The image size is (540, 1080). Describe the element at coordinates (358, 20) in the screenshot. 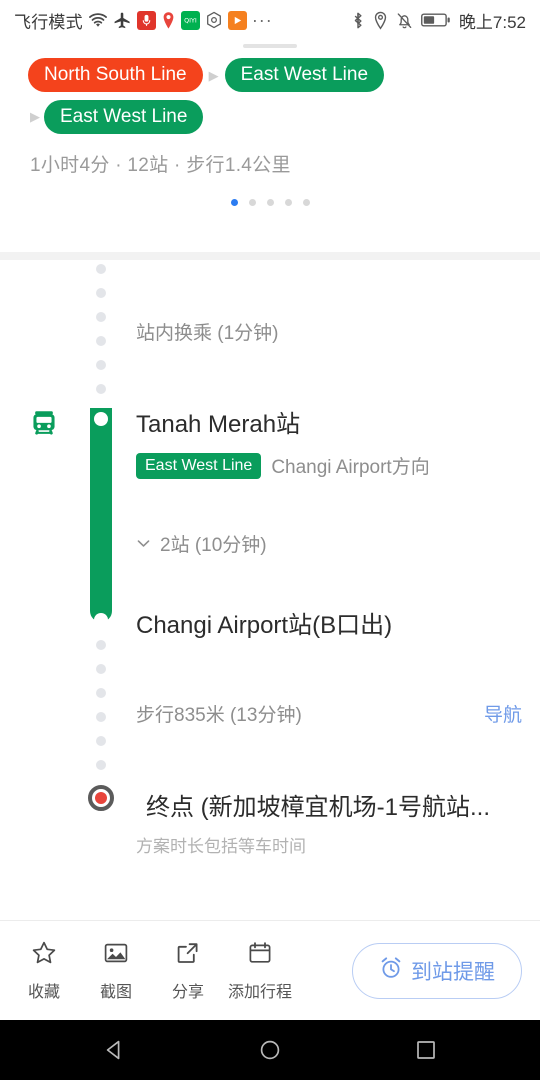

I see `bluetooth-icon` at that location.